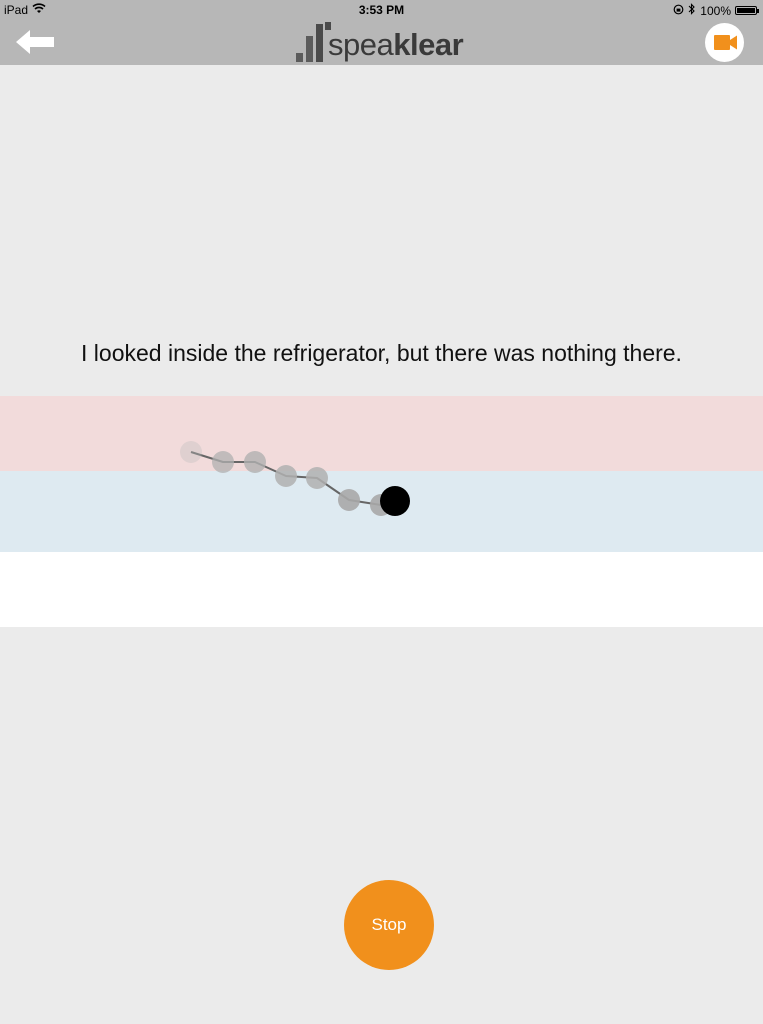 The image size is (763, 1024). Describe the element at coordinates (396, 44) in the screenshot. I see `logo-wordmark: speaklear` at that location.